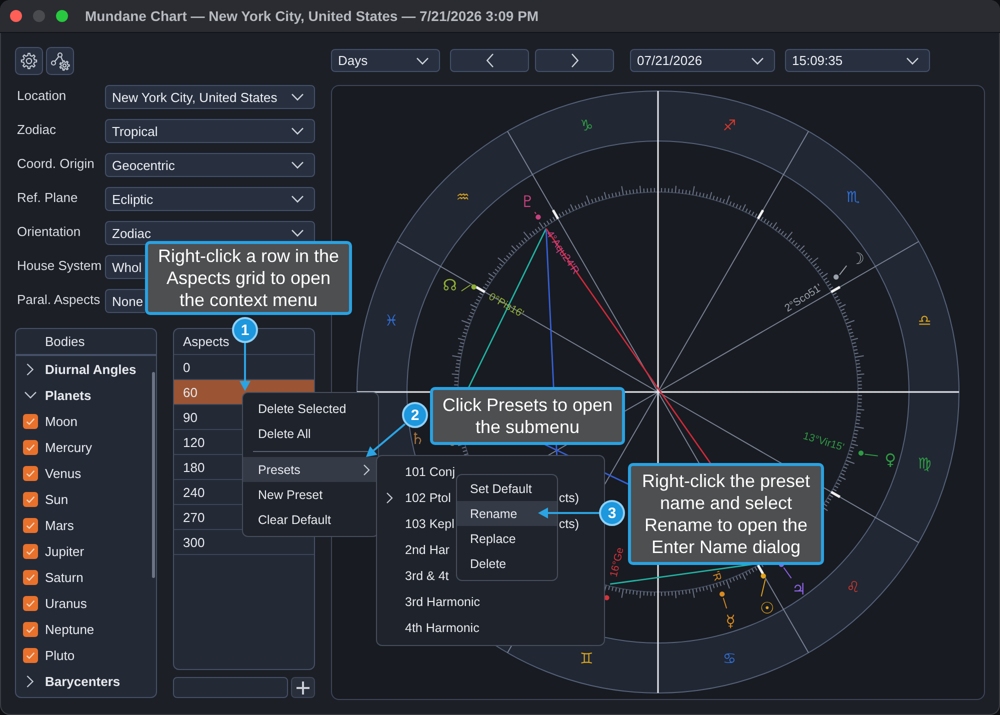 This screenshot has width=1000, height=715. I want to click on body-label: Moon, so click(61, 421).